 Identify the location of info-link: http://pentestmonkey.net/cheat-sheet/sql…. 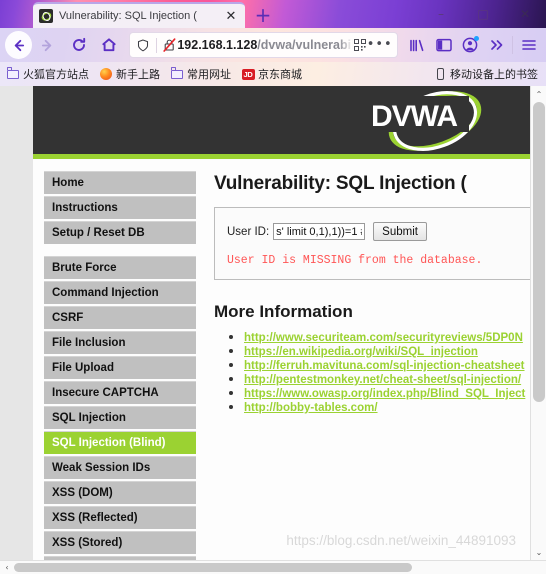
(382, 380).